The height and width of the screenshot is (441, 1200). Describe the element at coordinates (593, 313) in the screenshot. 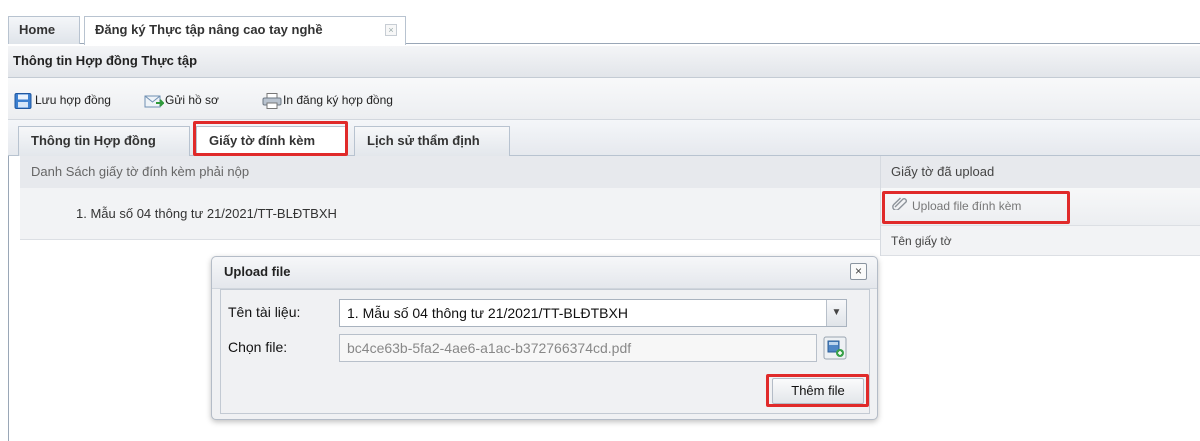

I see `document-select: 1. Mẫu số 04 thông tư 21/2021/TT-BLĐTBXH` at that location.